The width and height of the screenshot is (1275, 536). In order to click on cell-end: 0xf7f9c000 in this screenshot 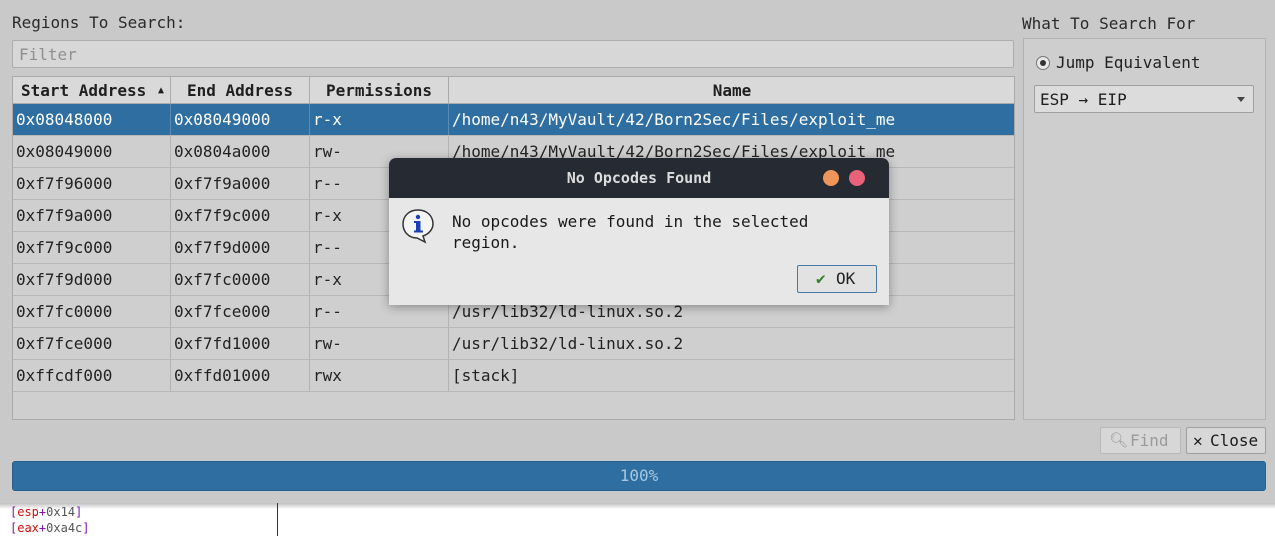, I will do `click(240, 215)`.